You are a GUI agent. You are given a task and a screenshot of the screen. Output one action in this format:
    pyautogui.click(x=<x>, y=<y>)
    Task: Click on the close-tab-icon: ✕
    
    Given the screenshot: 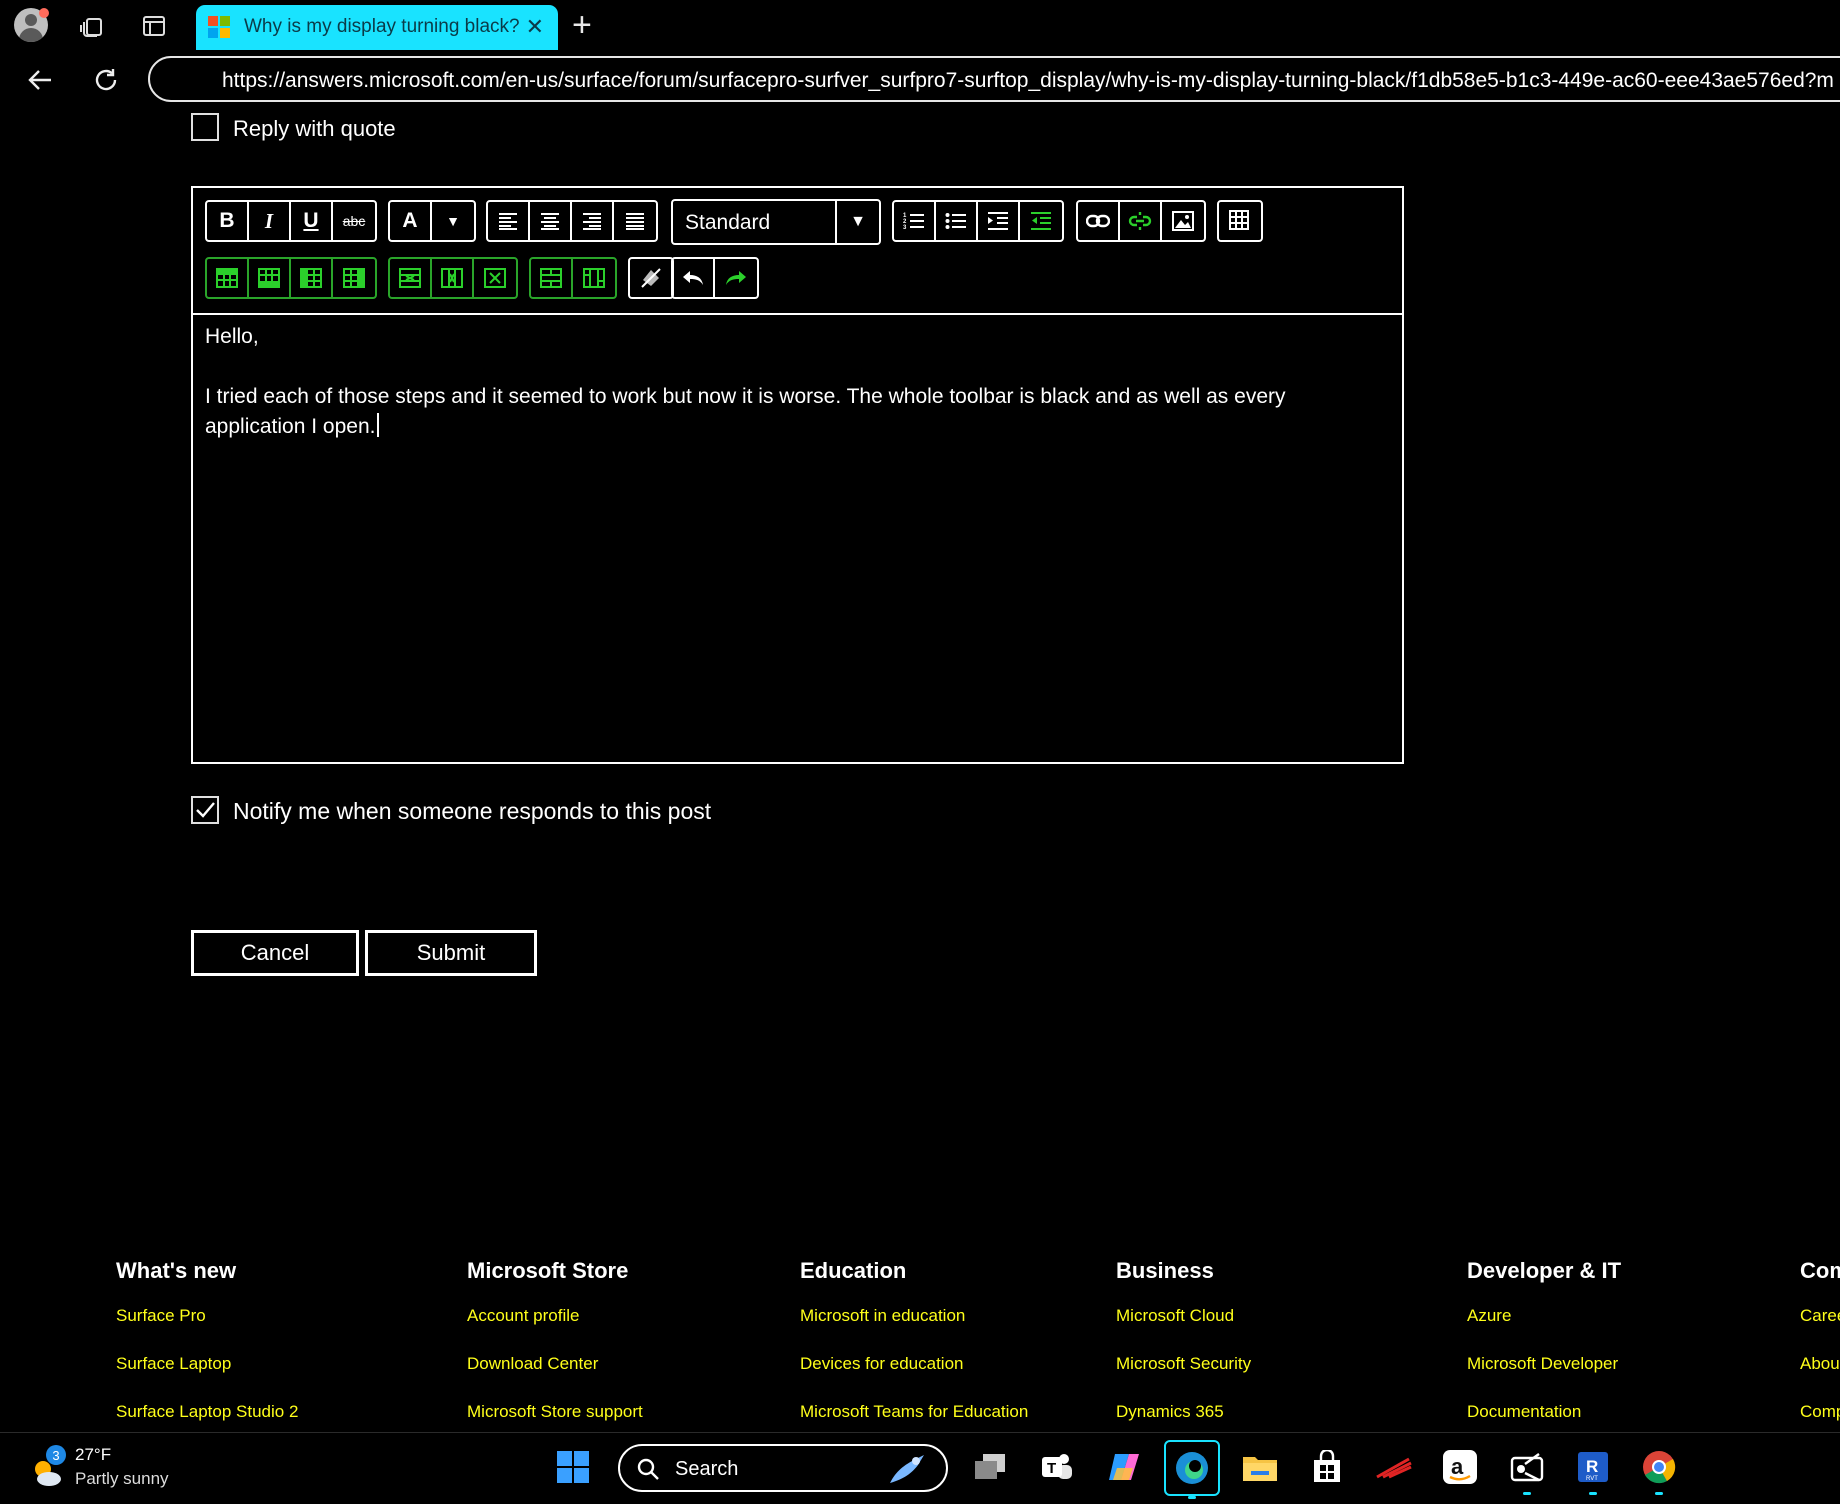 What is the action you would take?
    pyautogui.click(x=535, y=27)
    